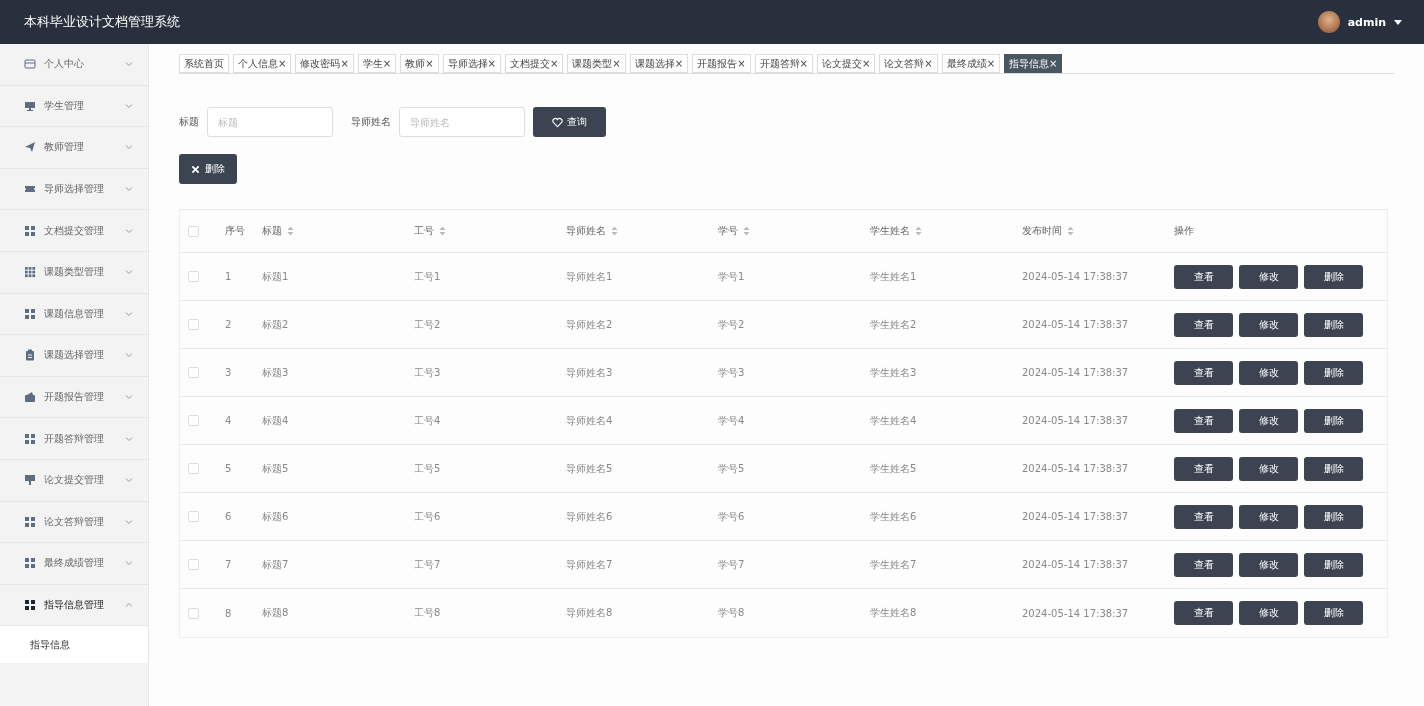 This screenshot has height=706, width=1424. What do you see at coordinates (74, 356) in the screenshot?
I see `sidebar-item: 课题选择管理` at bounding box center [74, 356].